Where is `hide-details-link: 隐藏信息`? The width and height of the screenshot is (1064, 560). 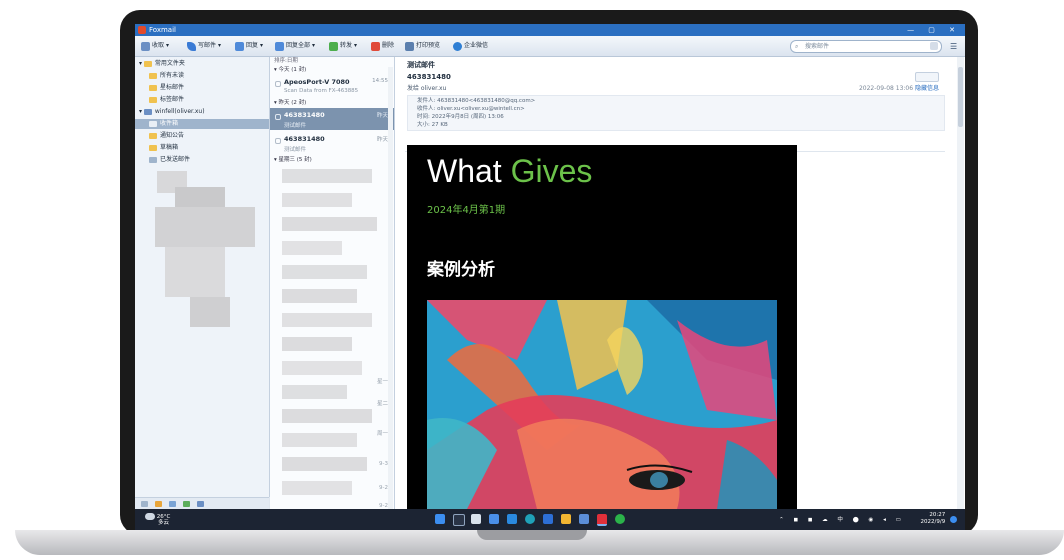 hide-details-link: 隐藏信息 is located at coordinates (927, 88).